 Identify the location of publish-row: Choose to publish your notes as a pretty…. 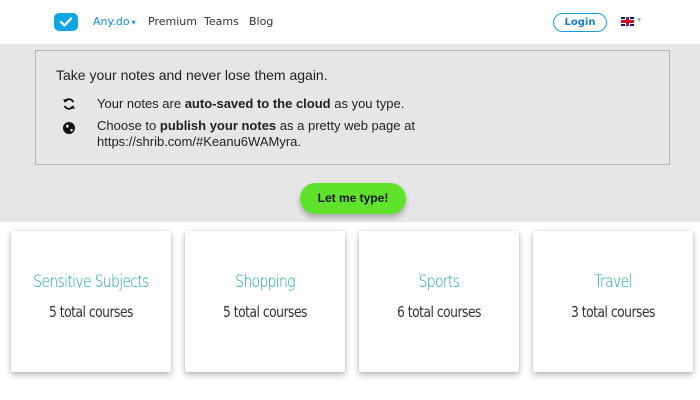
(286, 135).